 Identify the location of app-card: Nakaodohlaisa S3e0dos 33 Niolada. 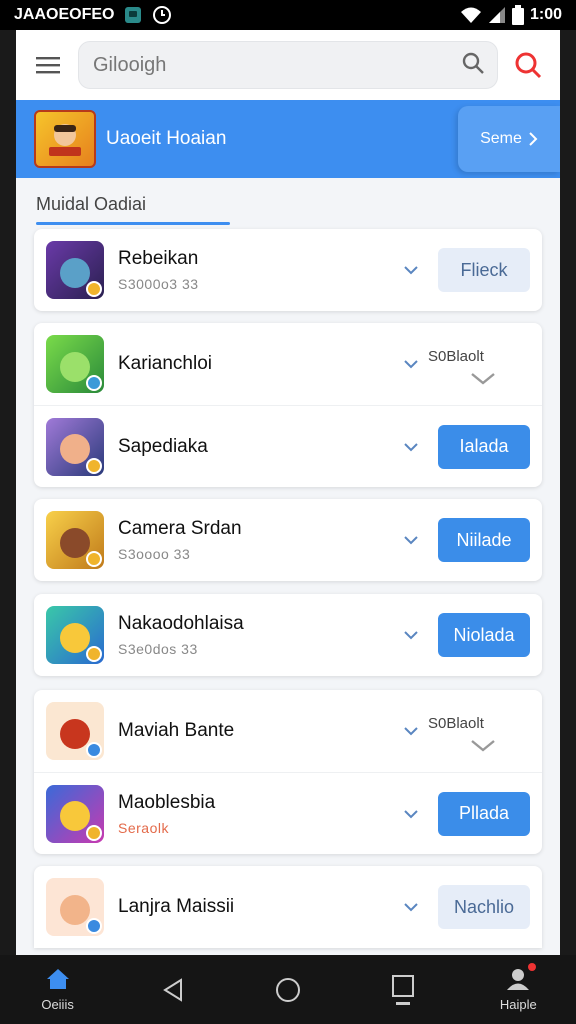
(288, 635).